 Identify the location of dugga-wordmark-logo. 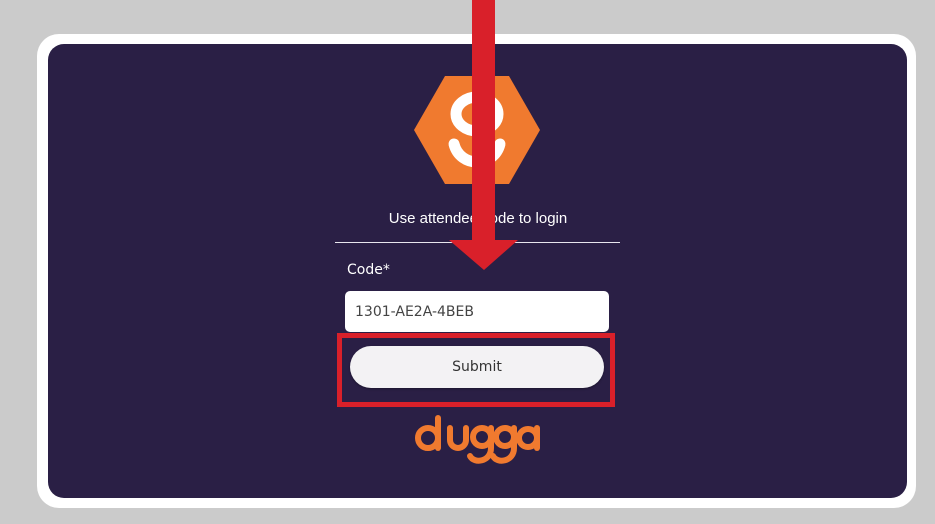
(477, 439).